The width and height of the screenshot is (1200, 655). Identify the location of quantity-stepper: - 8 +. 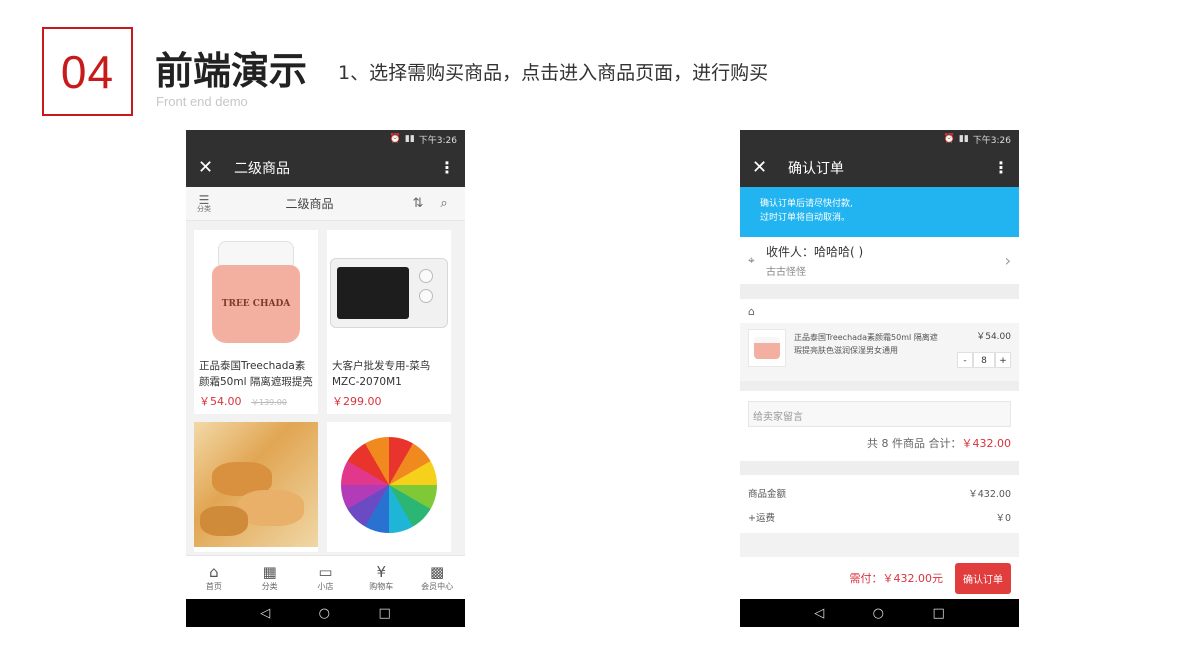
(980, 360).